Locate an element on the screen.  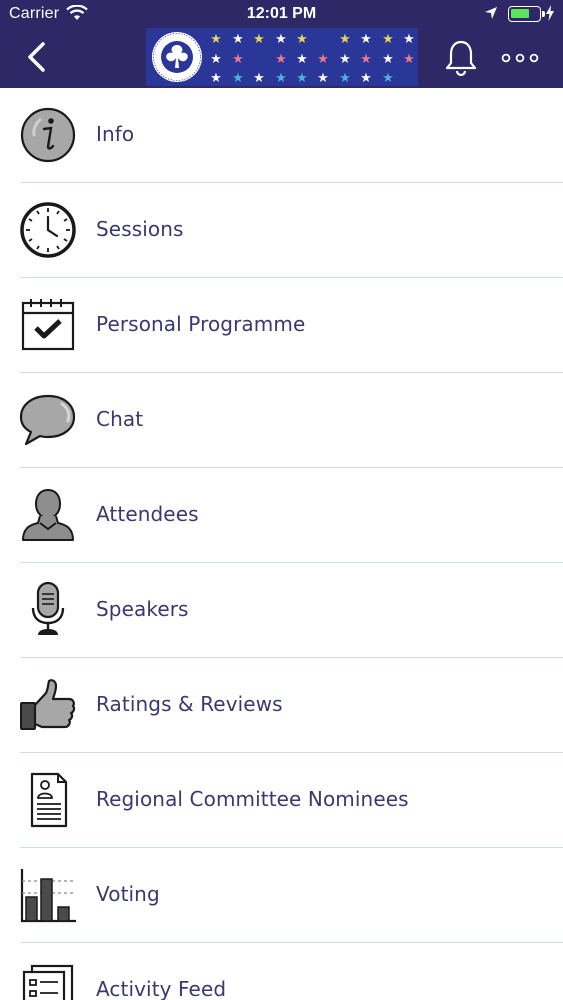
location-arrow-icon is located at coordinates (491, 13).